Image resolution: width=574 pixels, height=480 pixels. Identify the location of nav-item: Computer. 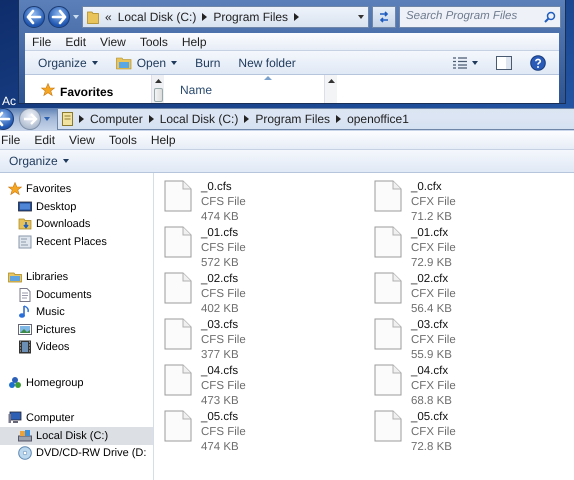
(76, 418).